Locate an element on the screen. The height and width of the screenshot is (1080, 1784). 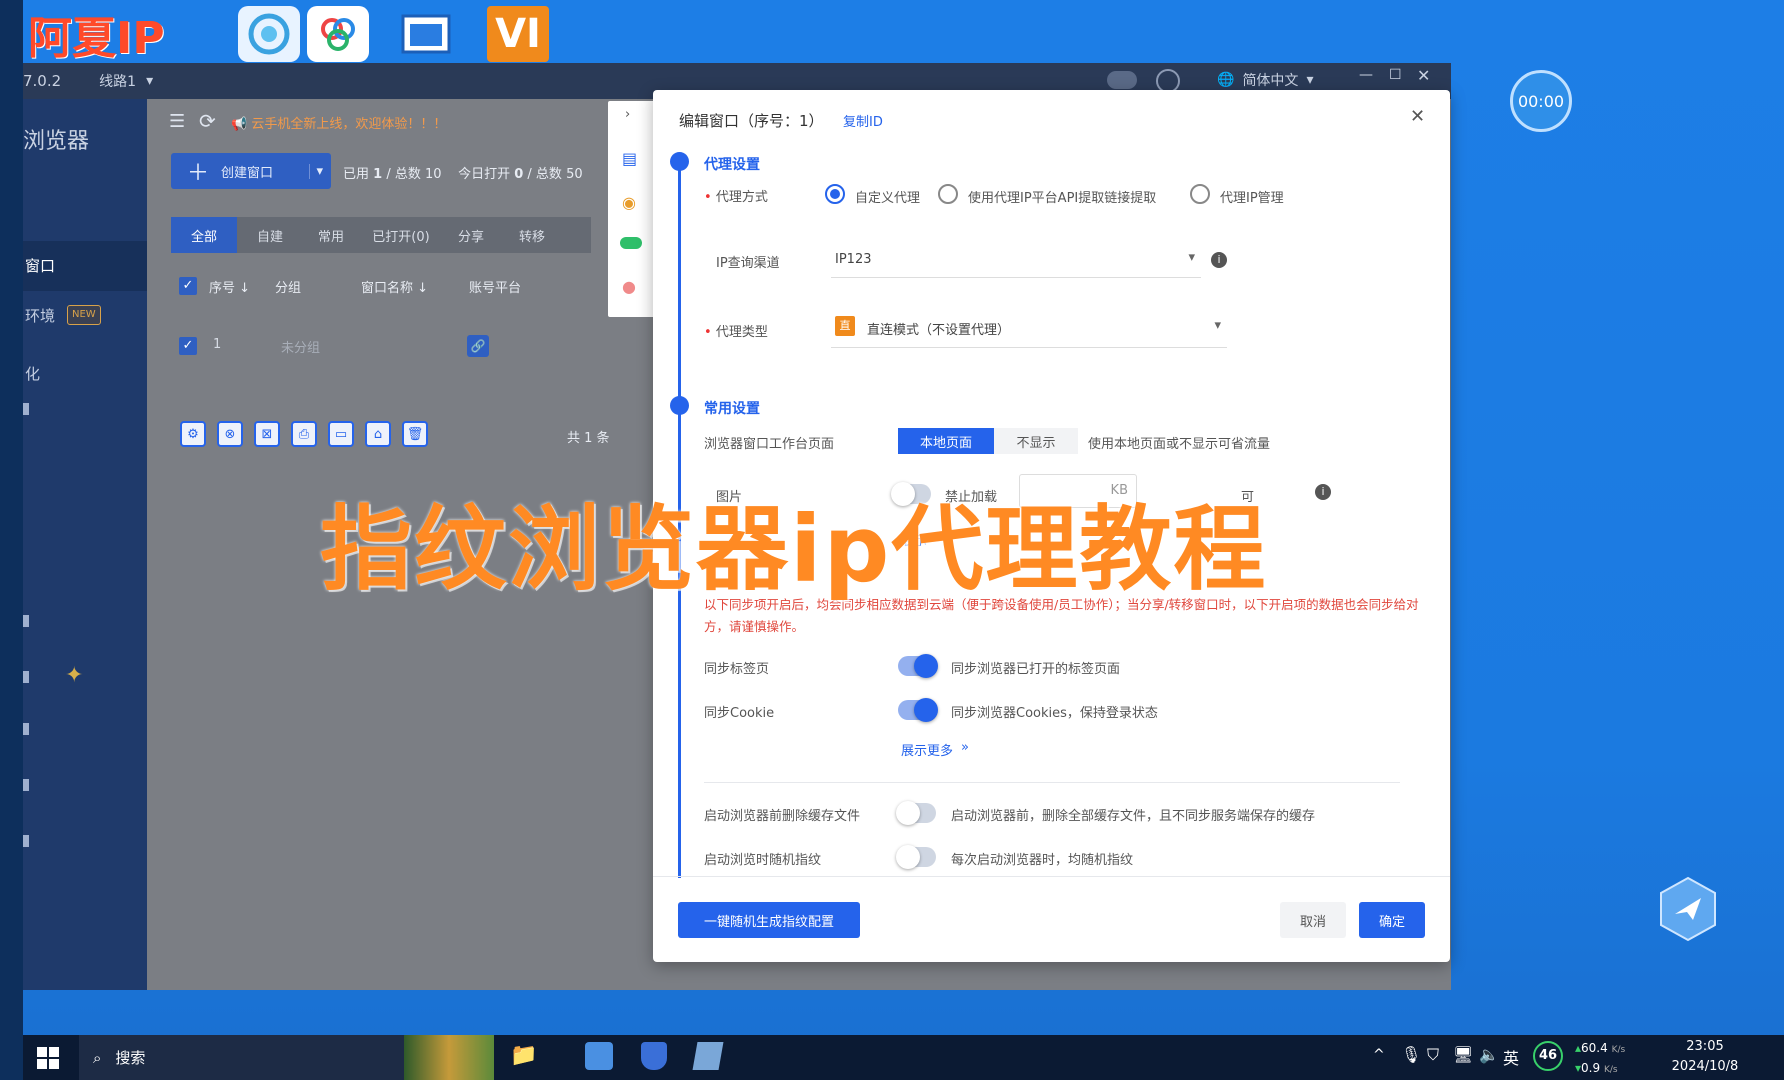
notes-app-icon is located at coordinates (708, 1056).